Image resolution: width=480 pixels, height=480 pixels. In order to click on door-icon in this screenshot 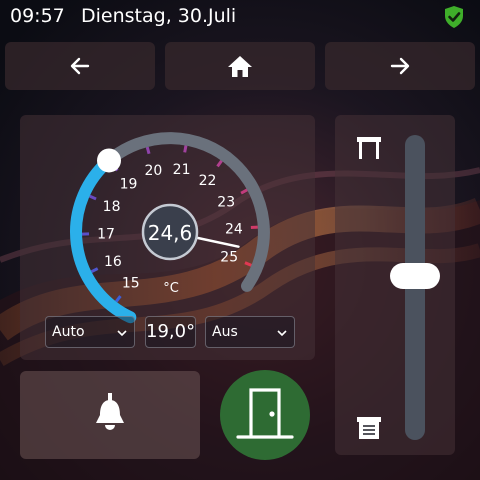, I will do `click(265, 413)`.